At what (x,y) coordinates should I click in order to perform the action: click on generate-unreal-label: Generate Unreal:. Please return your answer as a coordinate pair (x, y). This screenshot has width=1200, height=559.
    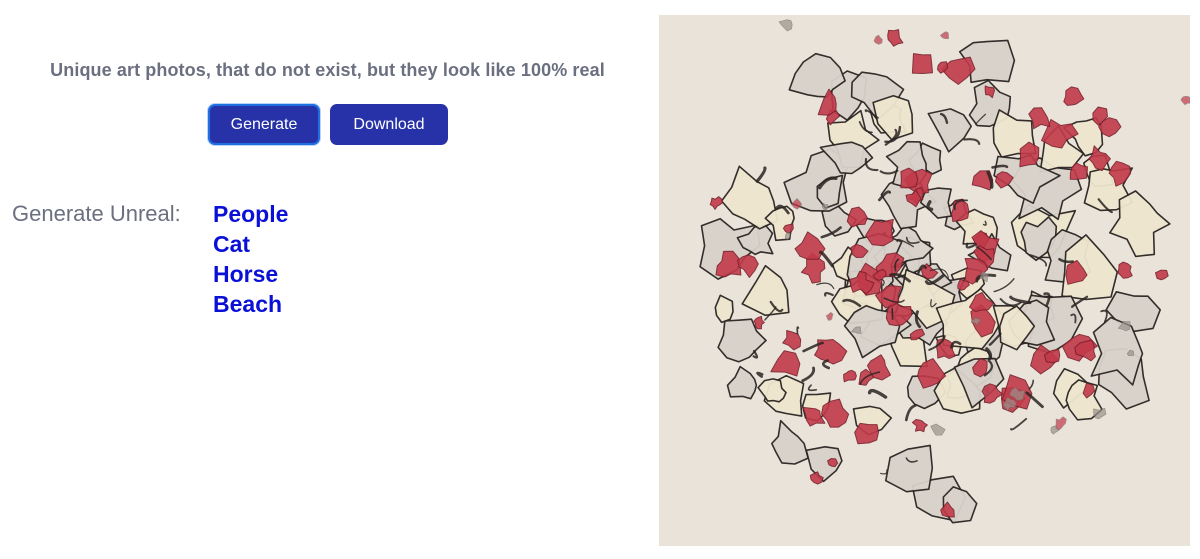
    Looking at the image, I should click on (96, 213).